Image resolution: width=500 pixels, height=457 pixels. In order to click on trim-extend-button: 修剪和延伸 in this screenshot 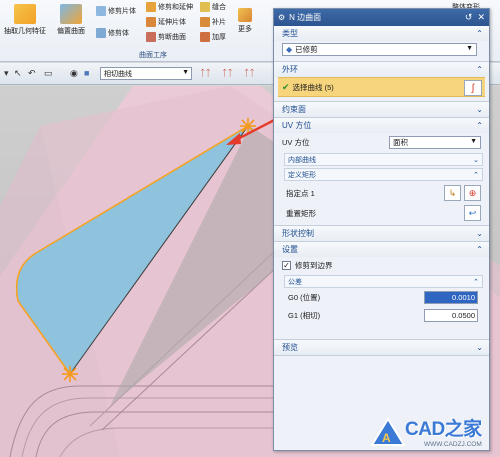, I will do `click(169, 7)`.